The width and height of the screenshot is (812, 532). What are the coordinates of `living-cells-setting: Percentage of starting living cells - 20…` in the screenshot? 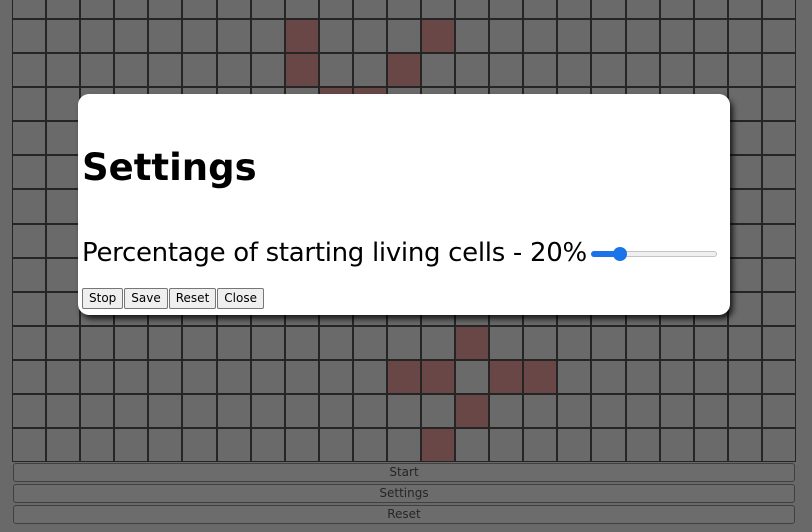 It's located at (399, 253).